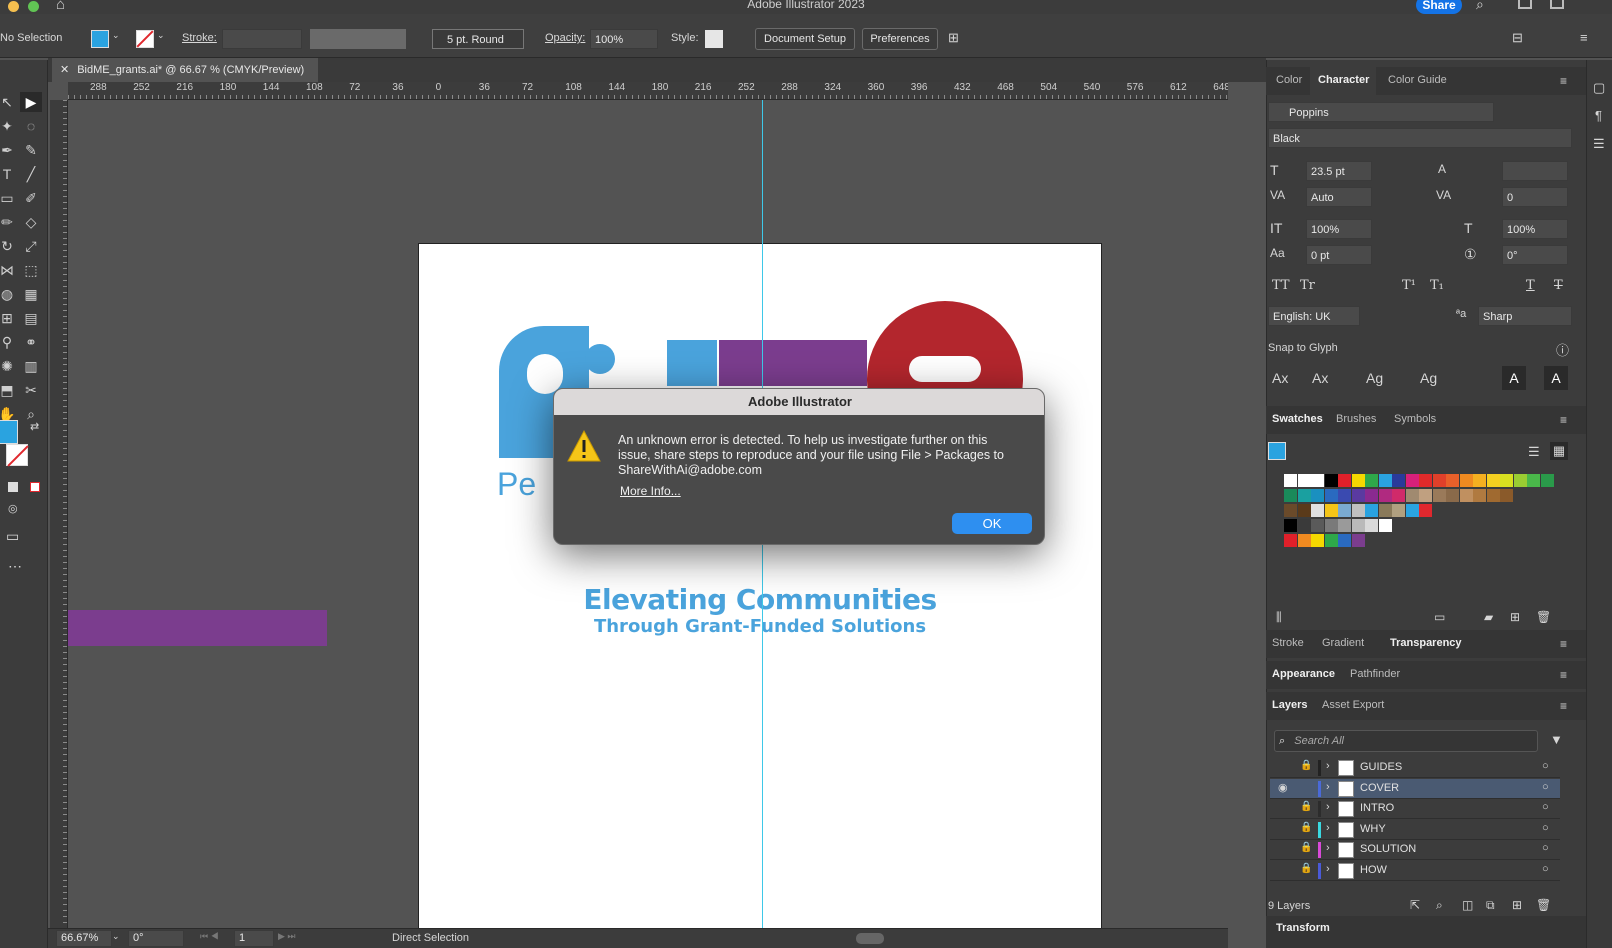 This screenshot has height=948, width=1612. What do you see at coordinates (760, 626) in the screenshot?
I see `cover-subheadline: Through Grant-Funded Solutions` at bounding box center [760, 626].